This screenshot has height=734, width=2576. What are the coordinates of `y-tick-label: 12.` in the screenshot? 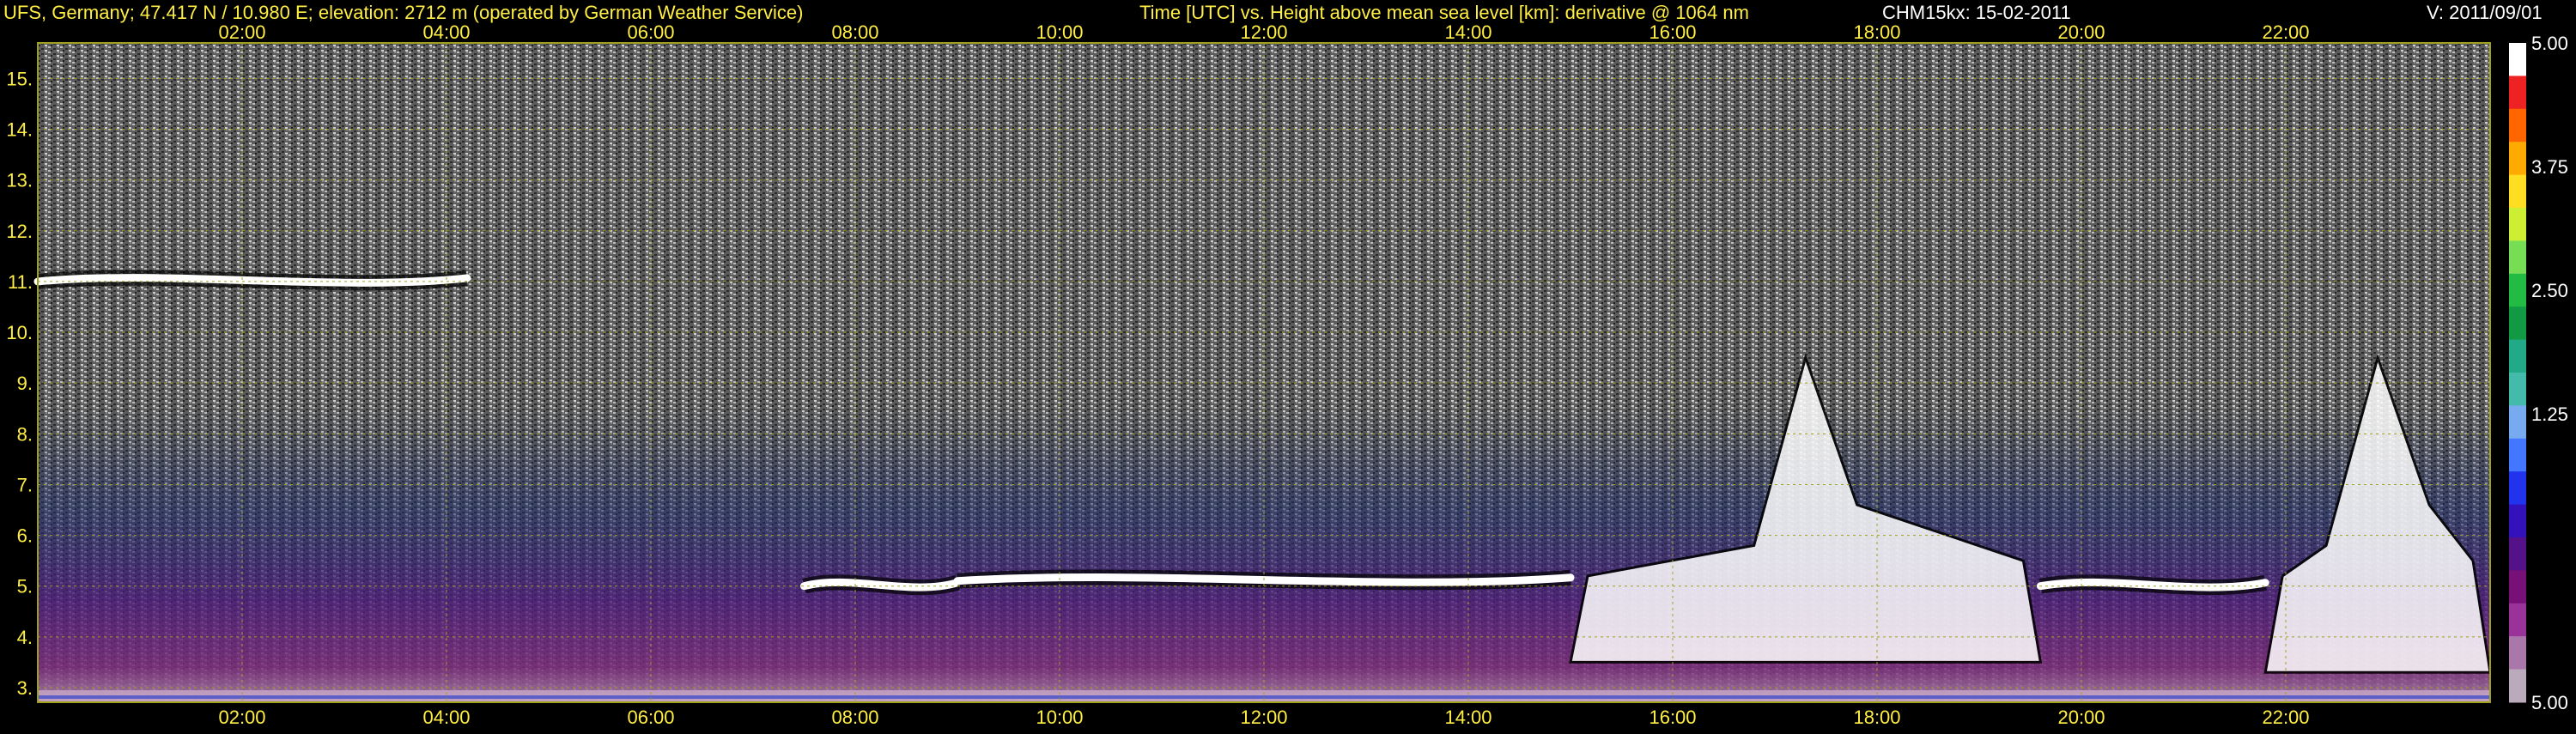 It's located at (19, 232).